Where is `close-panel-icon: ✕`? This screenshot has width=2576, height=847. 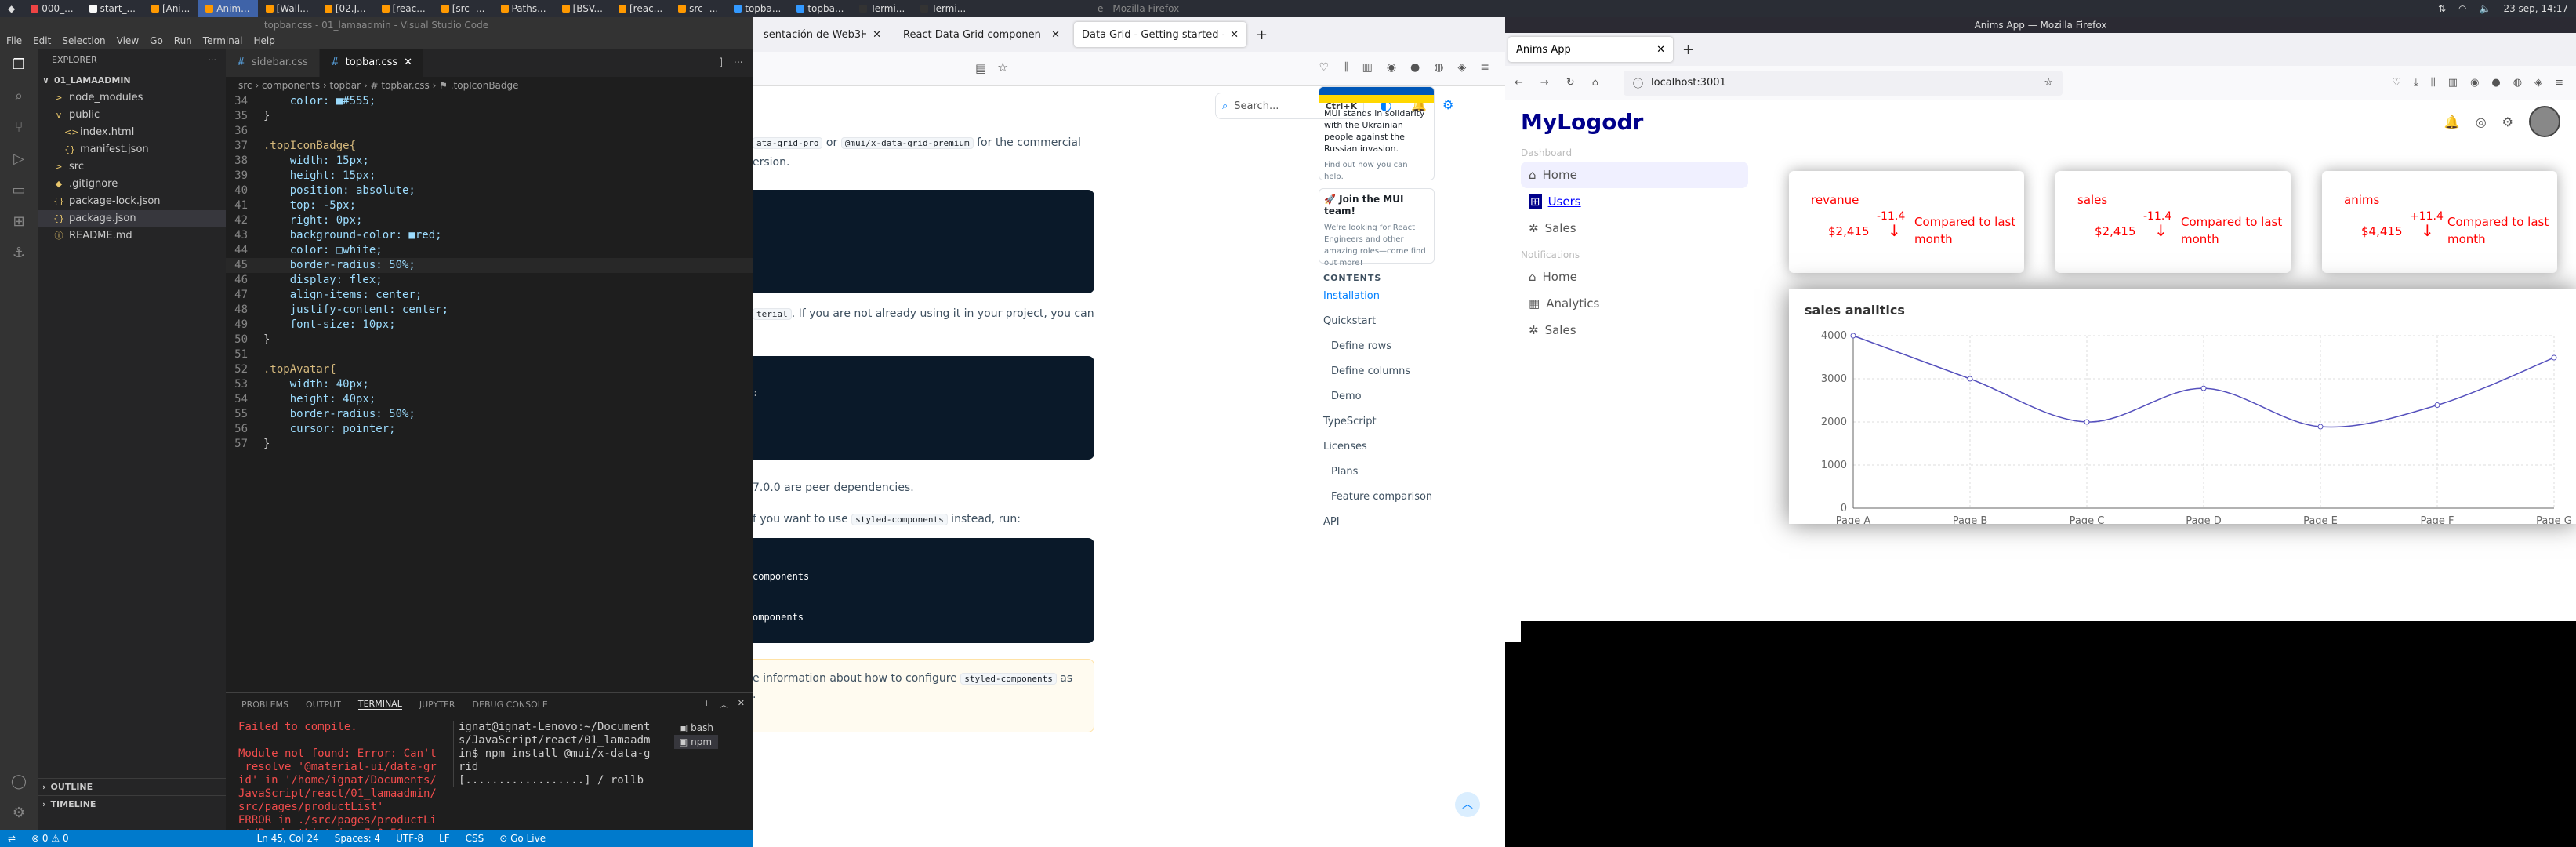
close-panel-icon: ✕ is located at coordinates (741, 704).